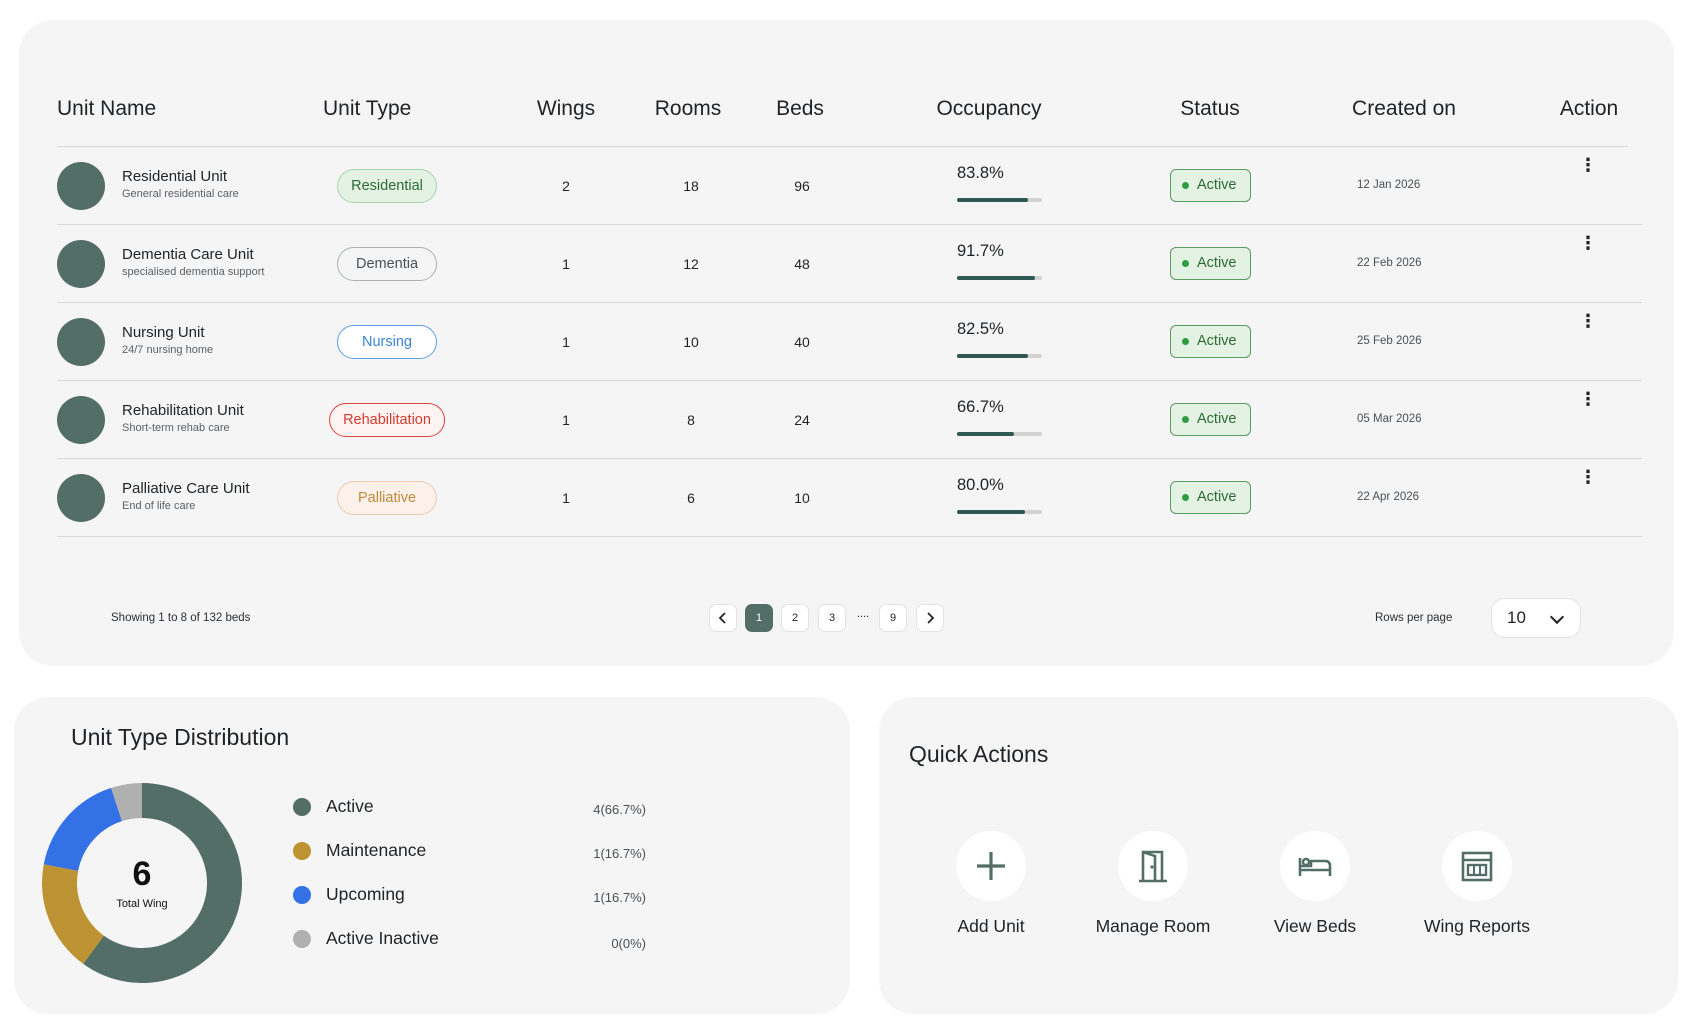 Image resolution: width=1692 pixels, height=1032 pixels. What do you see at coordinates (1477, 866) in the screenshot?
I see `wing-reports-icon-circle` at bounding box center [1477, 866].